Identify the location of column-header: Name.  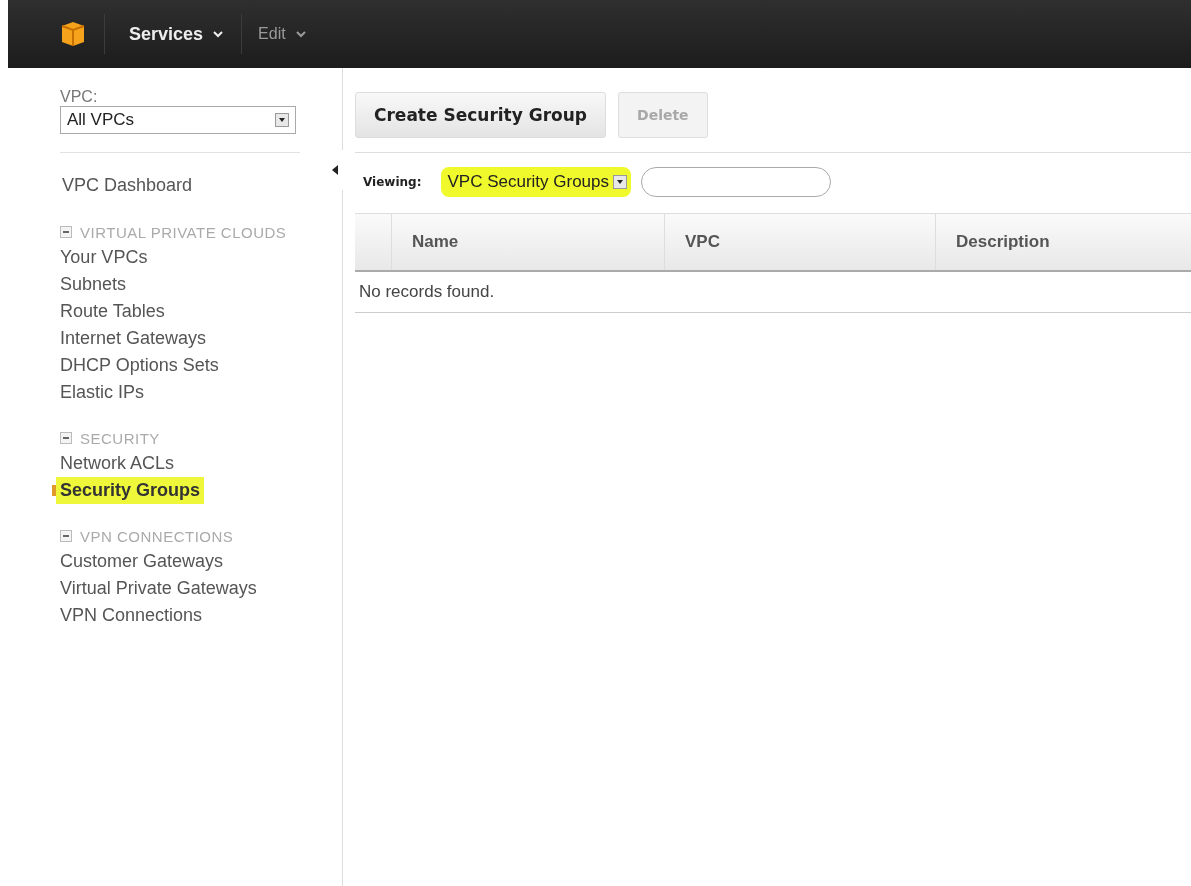
(528, 242).